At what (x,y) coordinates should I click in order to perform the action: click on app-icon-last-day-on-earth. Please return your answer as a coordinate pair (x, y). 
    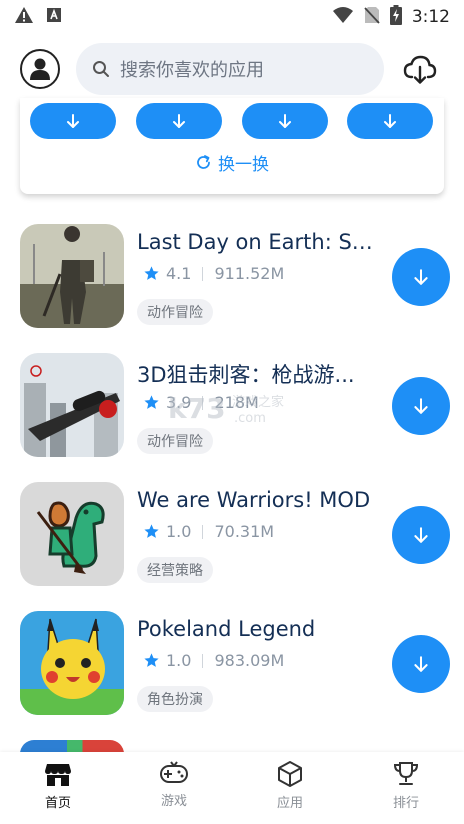
    Looking at the image, I should click on (72, 276).